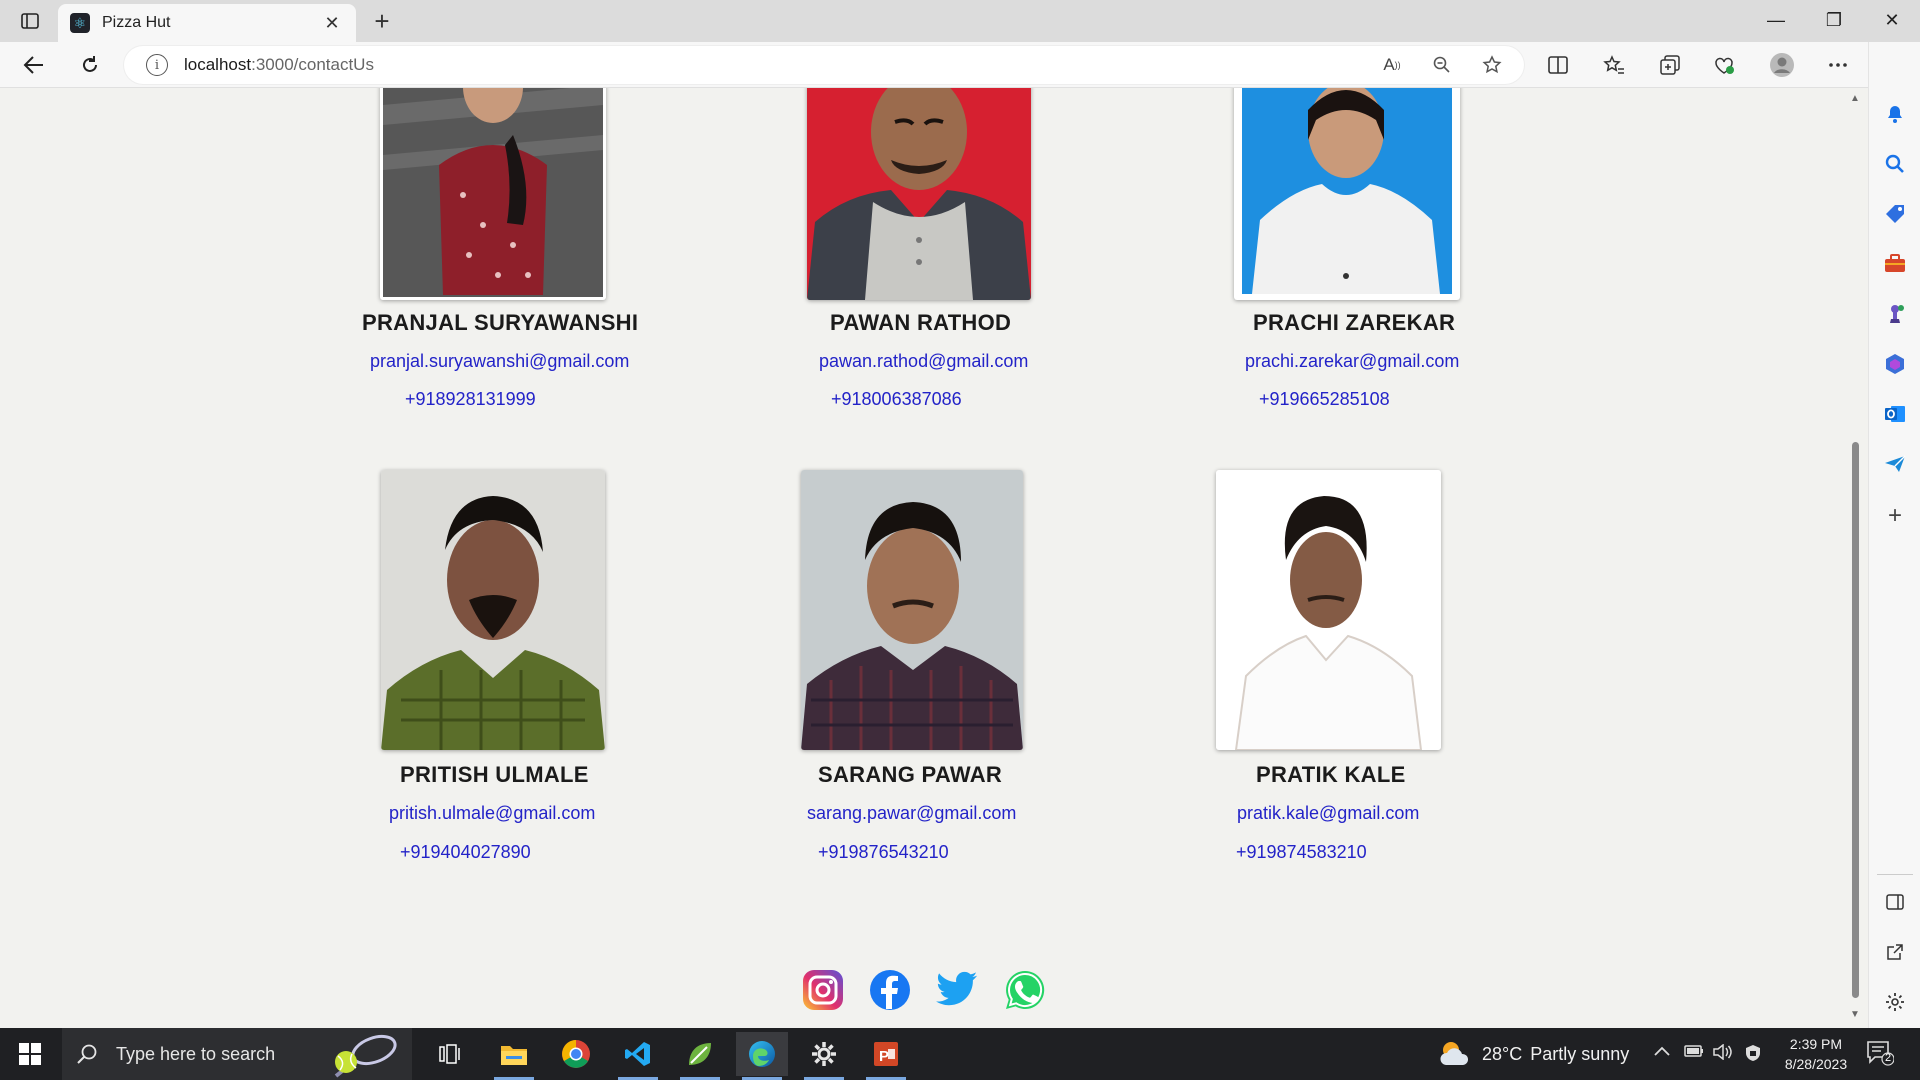  What do you see at coordinates (1895, 464) in the screenshot?
I see `send-drop-icon` at bounding box center [1895, 464].